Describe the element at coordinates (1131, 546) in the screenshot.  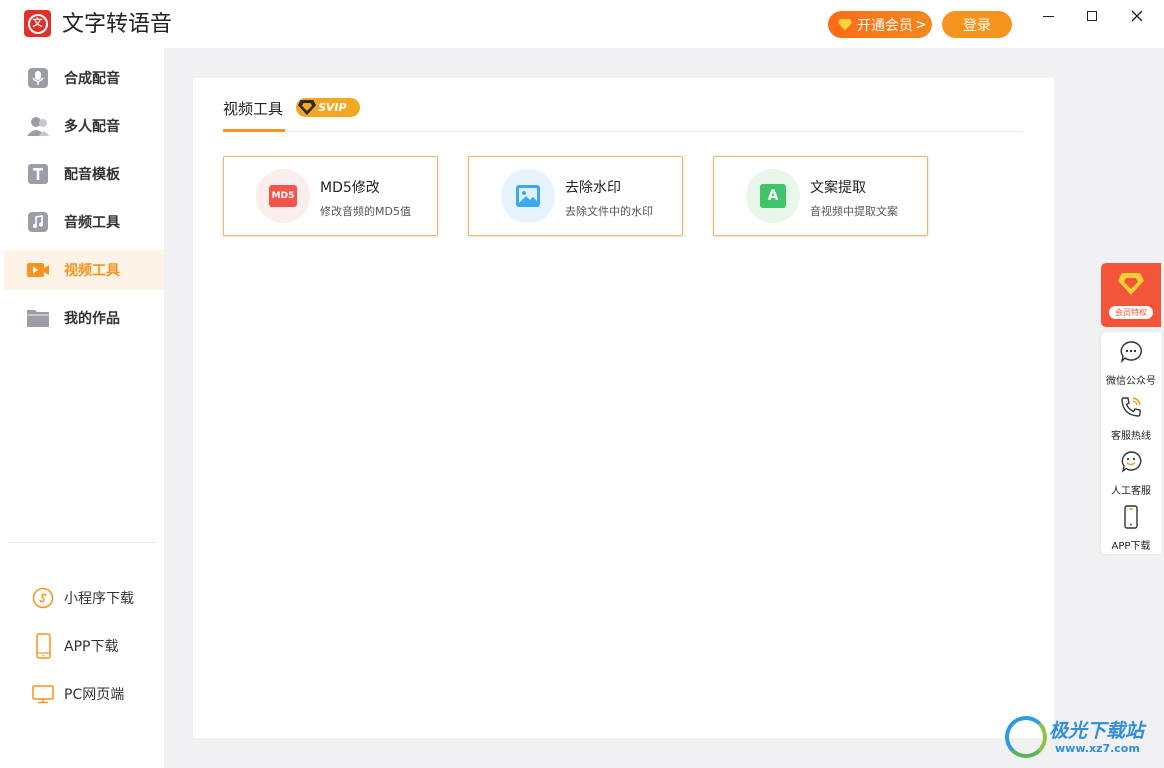
I see `float-item-label: APP下载` at that location.